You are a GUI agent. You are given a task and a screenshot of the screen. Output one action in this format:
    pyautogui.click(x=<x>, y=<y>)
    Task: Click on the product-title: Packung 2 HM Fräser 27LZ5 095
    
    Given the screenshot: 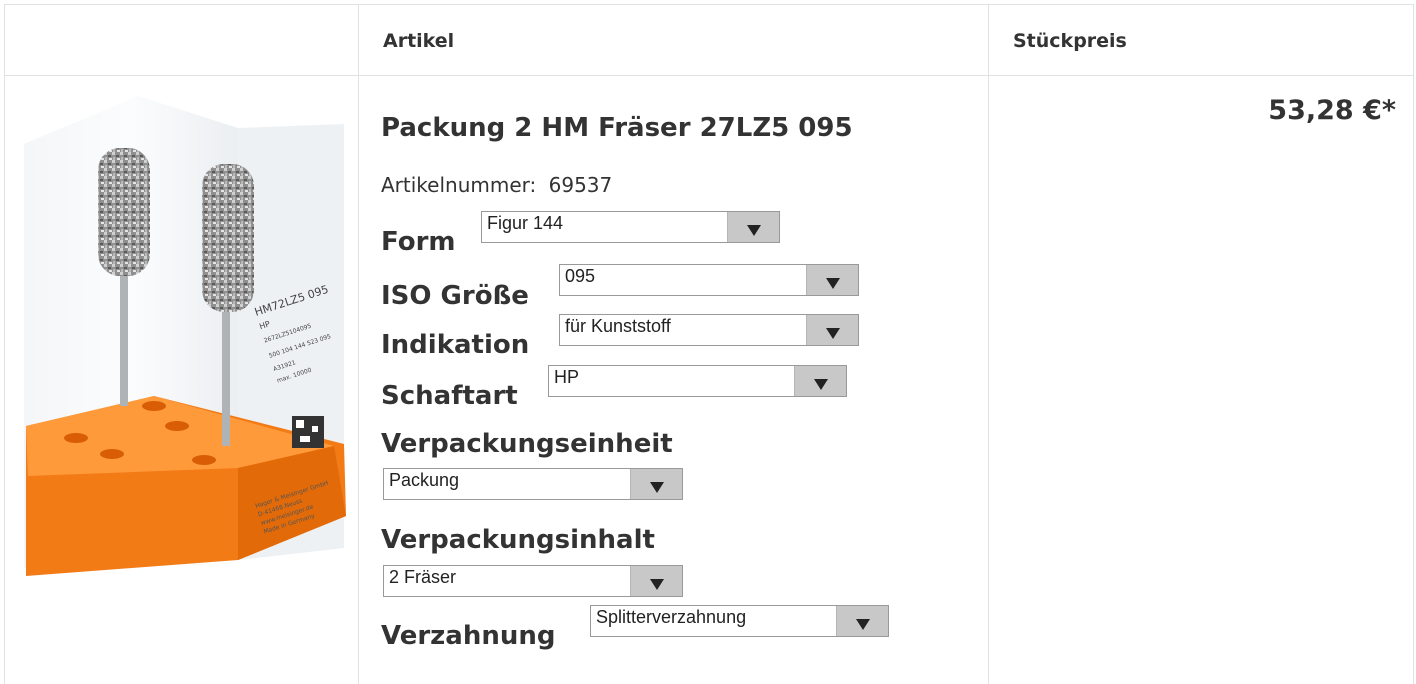 What is the action you would take?
    pyautogui.click(x=617, y=128)
    